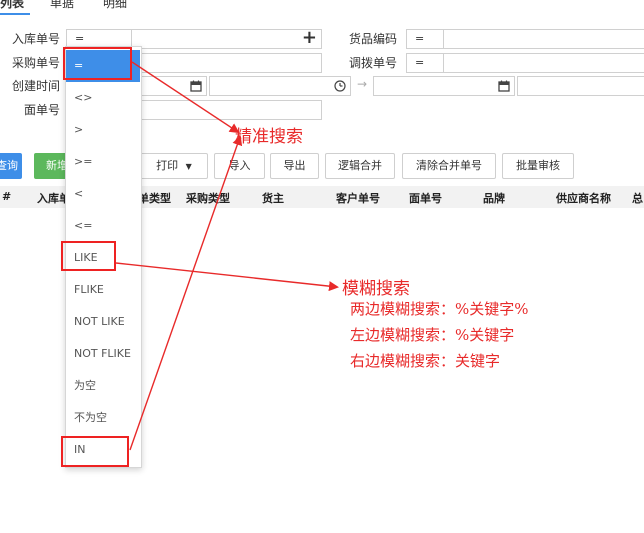 The image size is (644, 533). I want to click on arrow-equal-to-exact, so click(185, 97).